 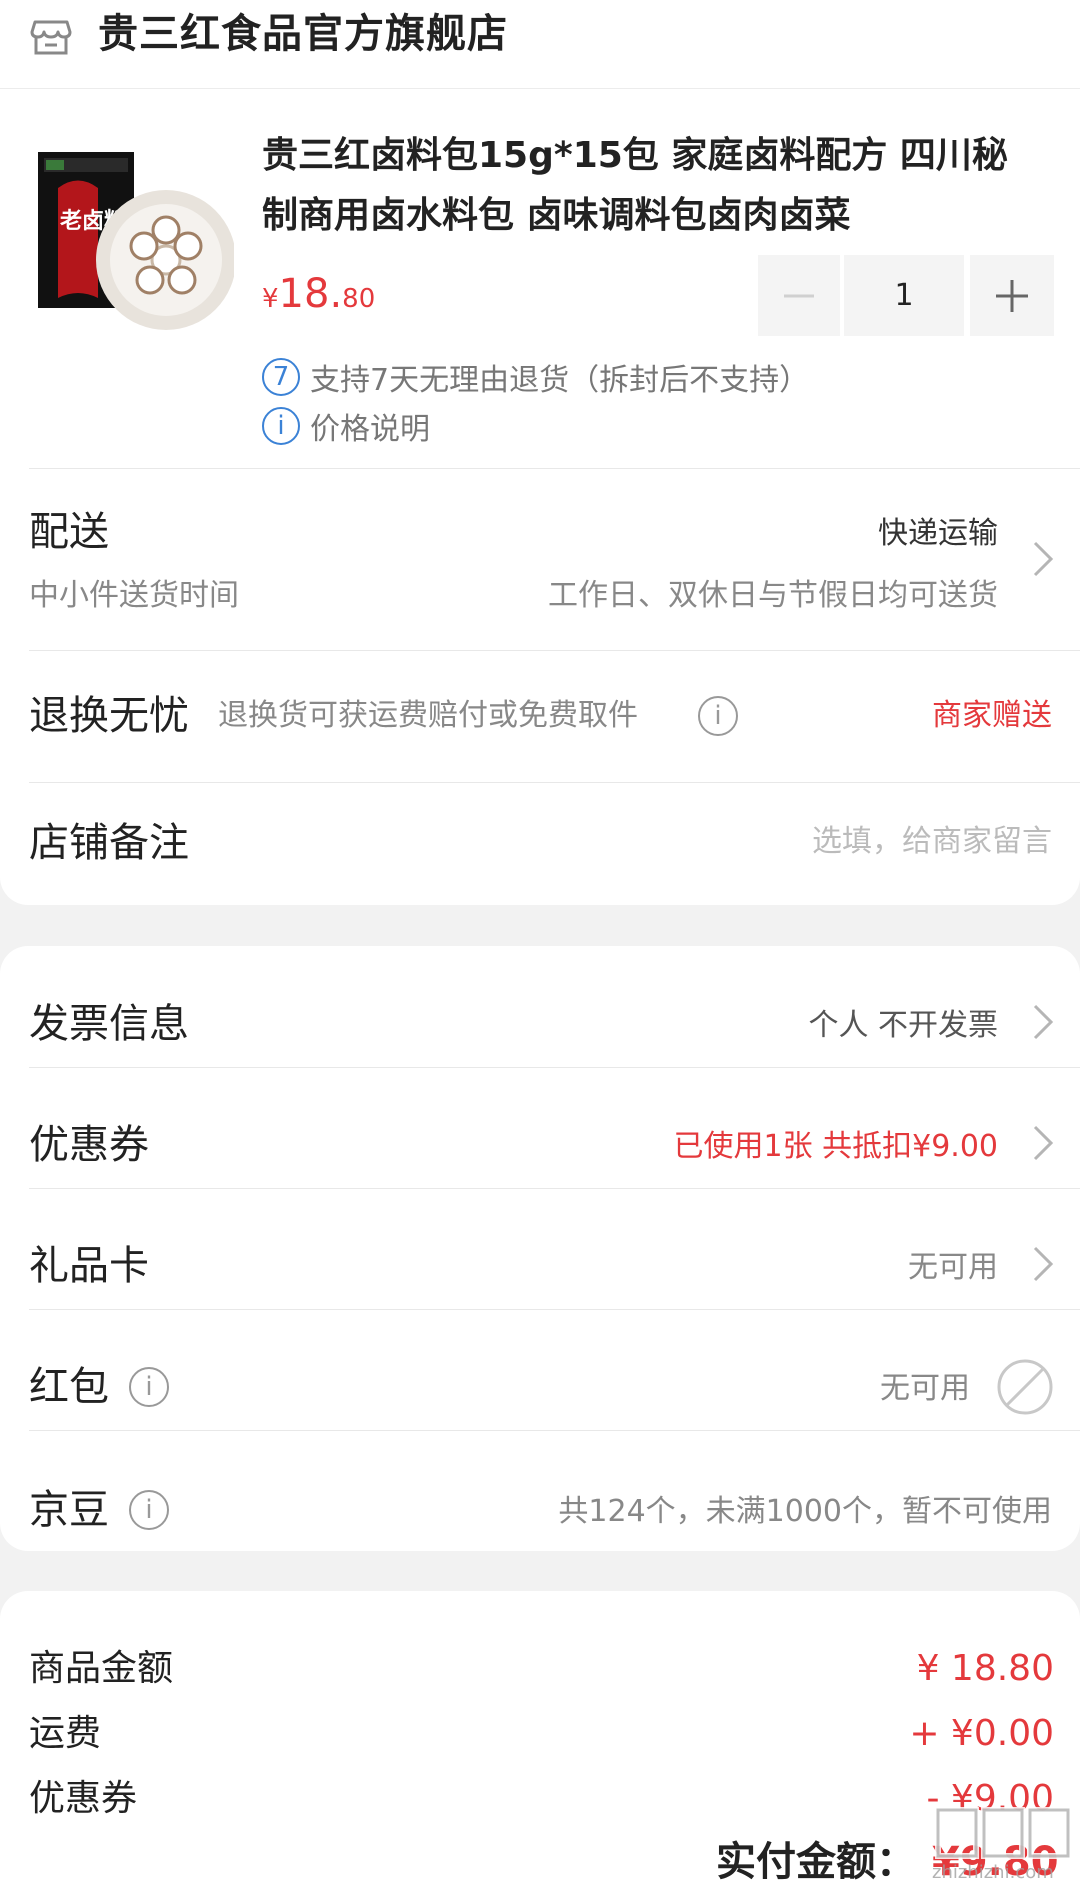 What do you see at coordinates (805, 1511) in the screenshot?
I see `jingdou-value: 共124个，未满1000个，暂不可使用` at bounding box center [805, 1511].